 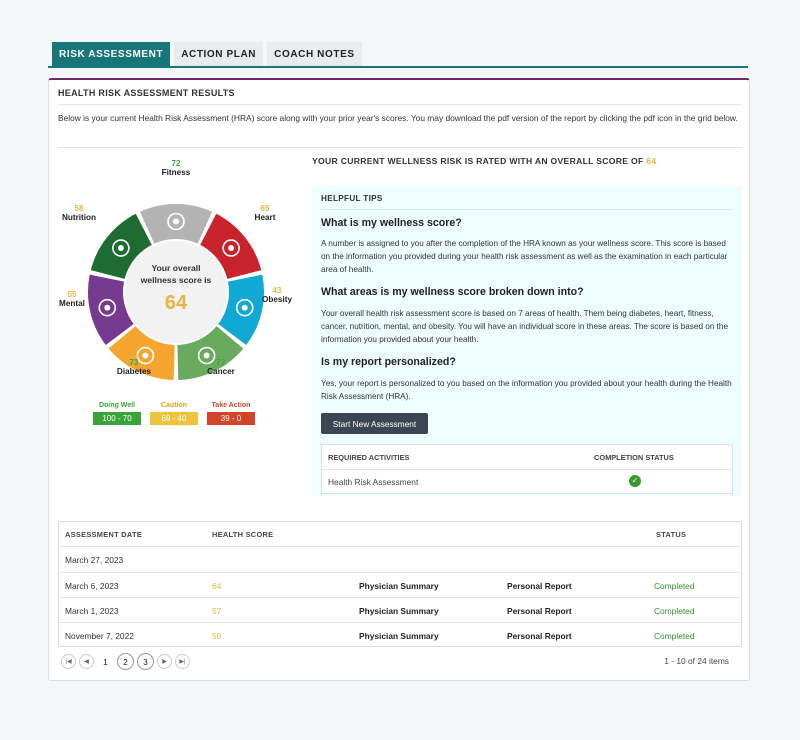 I want to click on person-icon-glyph, so click(x=107, y=307).